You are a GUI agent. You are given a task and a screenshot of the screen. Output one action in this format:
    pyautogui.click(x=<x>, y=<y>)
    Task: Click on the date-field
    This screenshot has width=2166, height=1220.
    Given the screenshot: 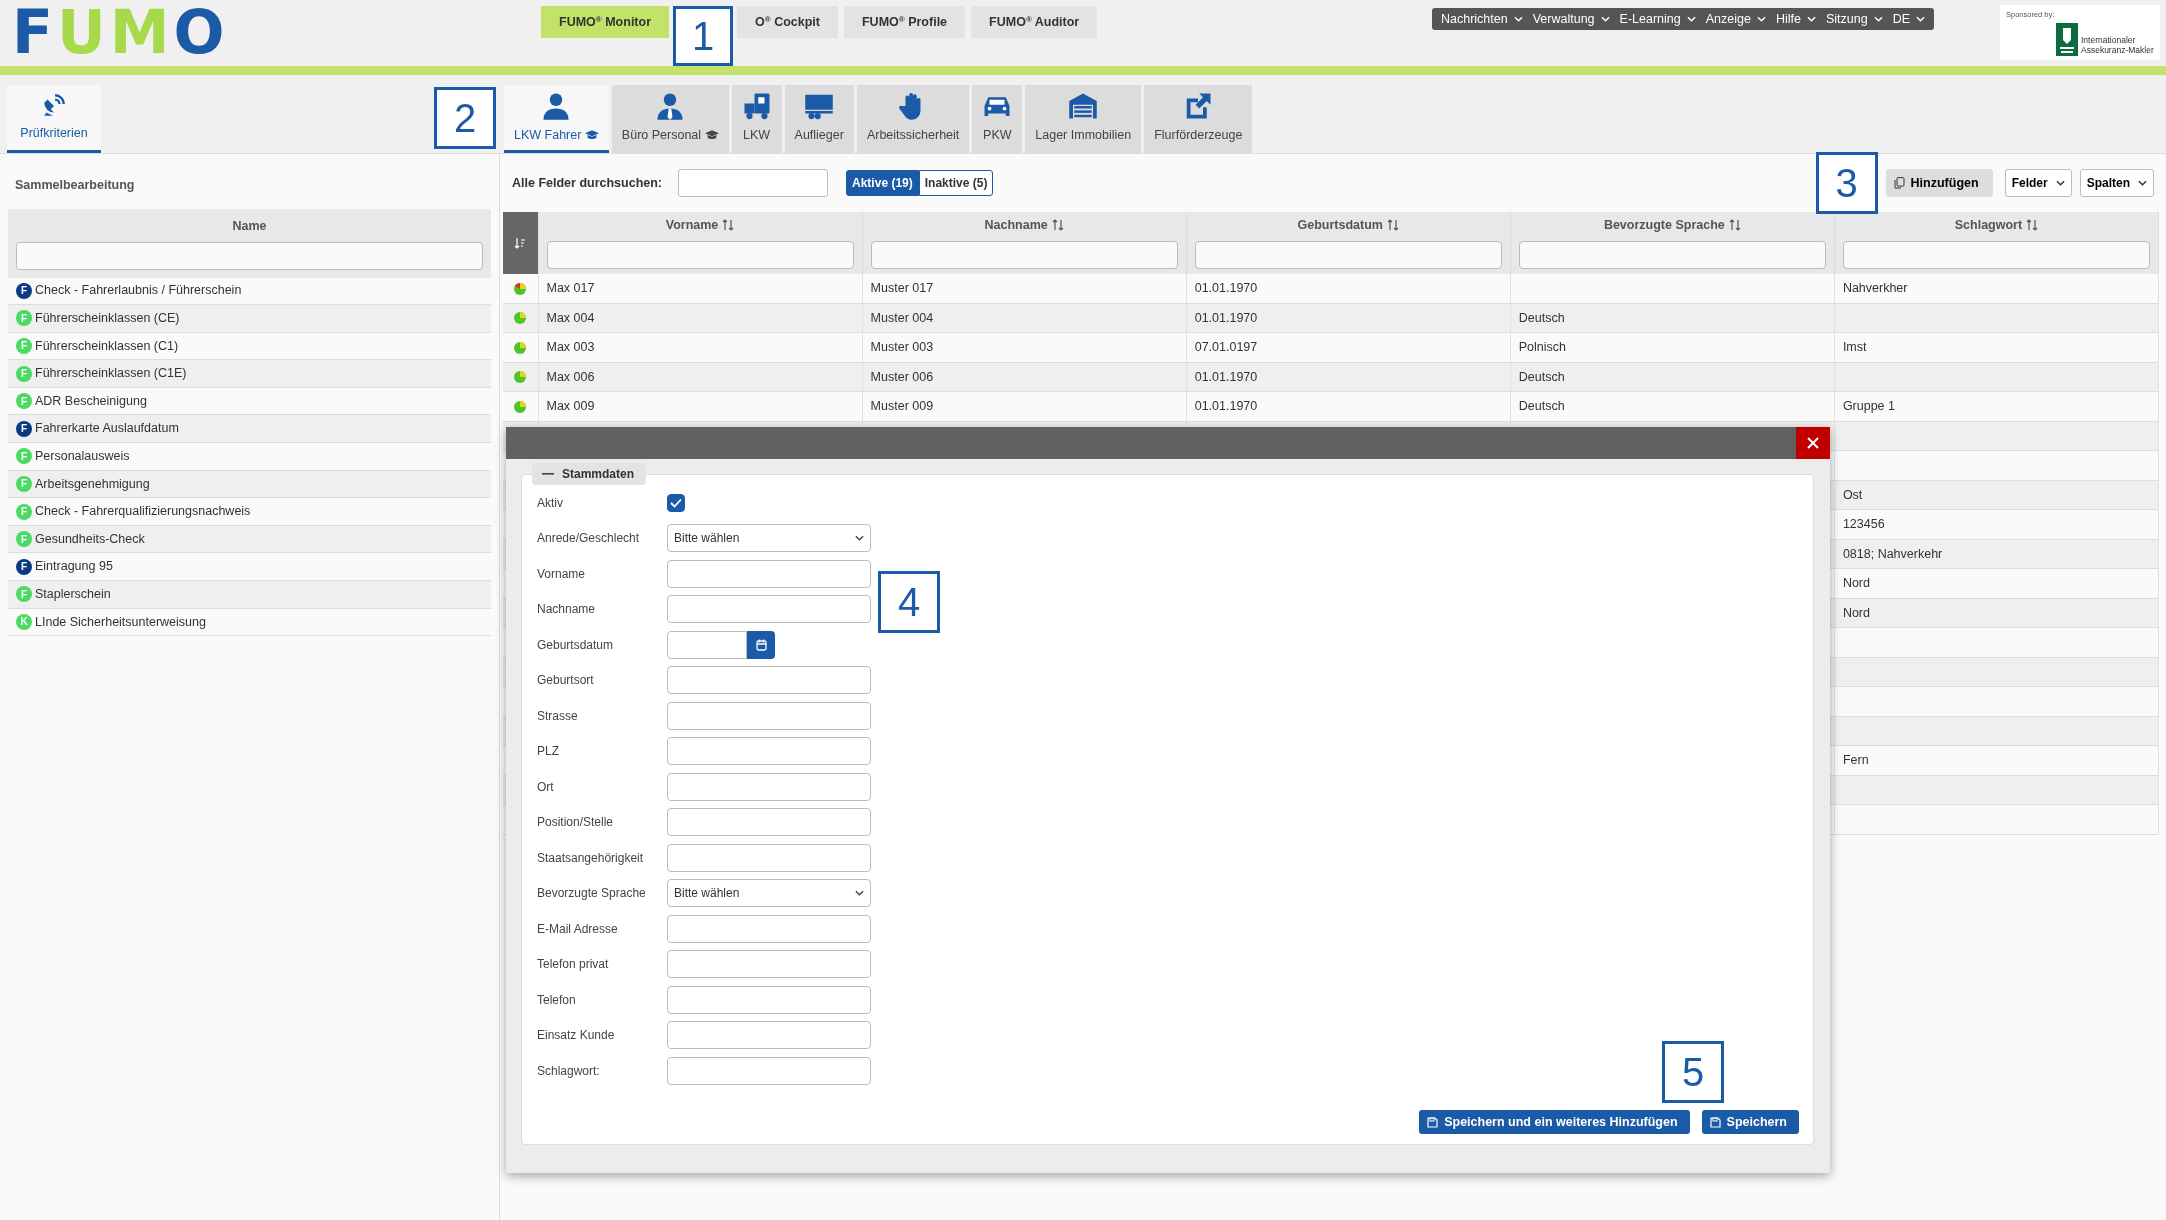 What is the action you would take?
    pyautogui.click(x=707, y=644)
    